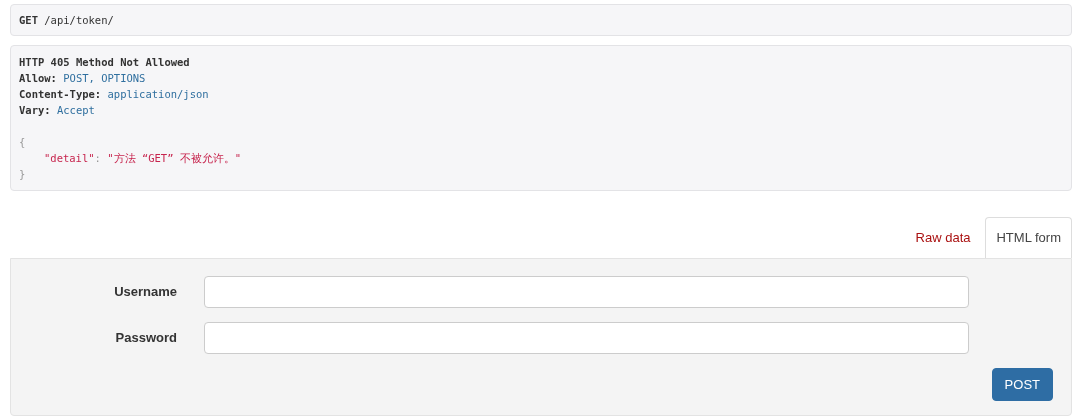 This screenshot has width=1080, height=420. What do you see at coordinates (104, 62) in the screenshot?
I see `status-line: HTTP 405 Method Not Allowed` at bounding box center [104, 62].